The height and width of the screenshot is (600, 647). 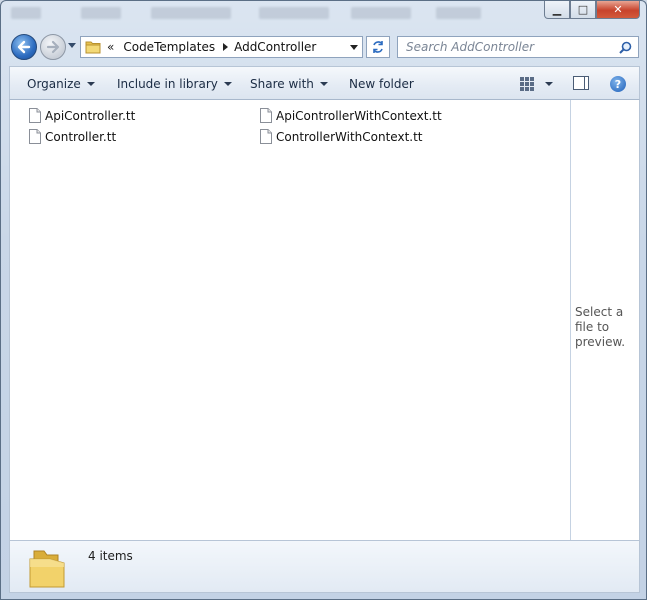 I want to click on file-name: ApiController.tt, so click(x=90, y=115).